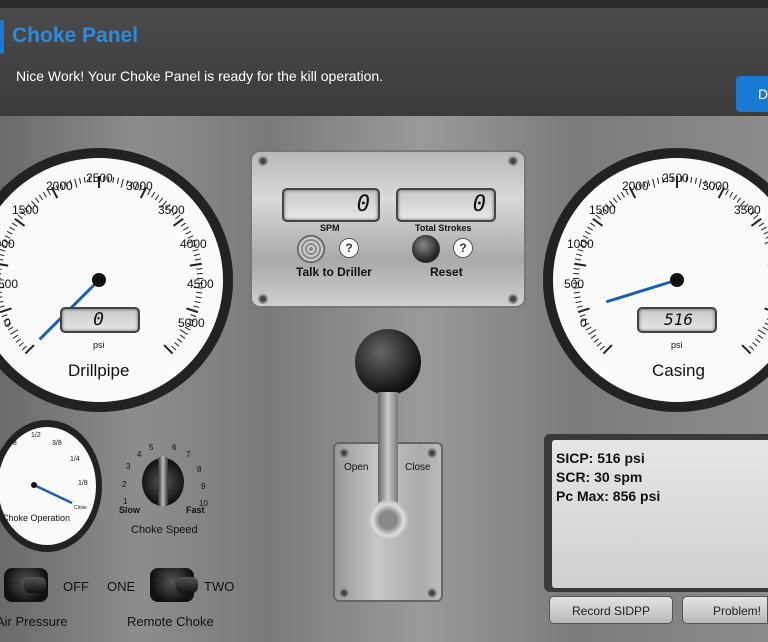  I want to click on lever-close-label: Close, so click(418, 467).